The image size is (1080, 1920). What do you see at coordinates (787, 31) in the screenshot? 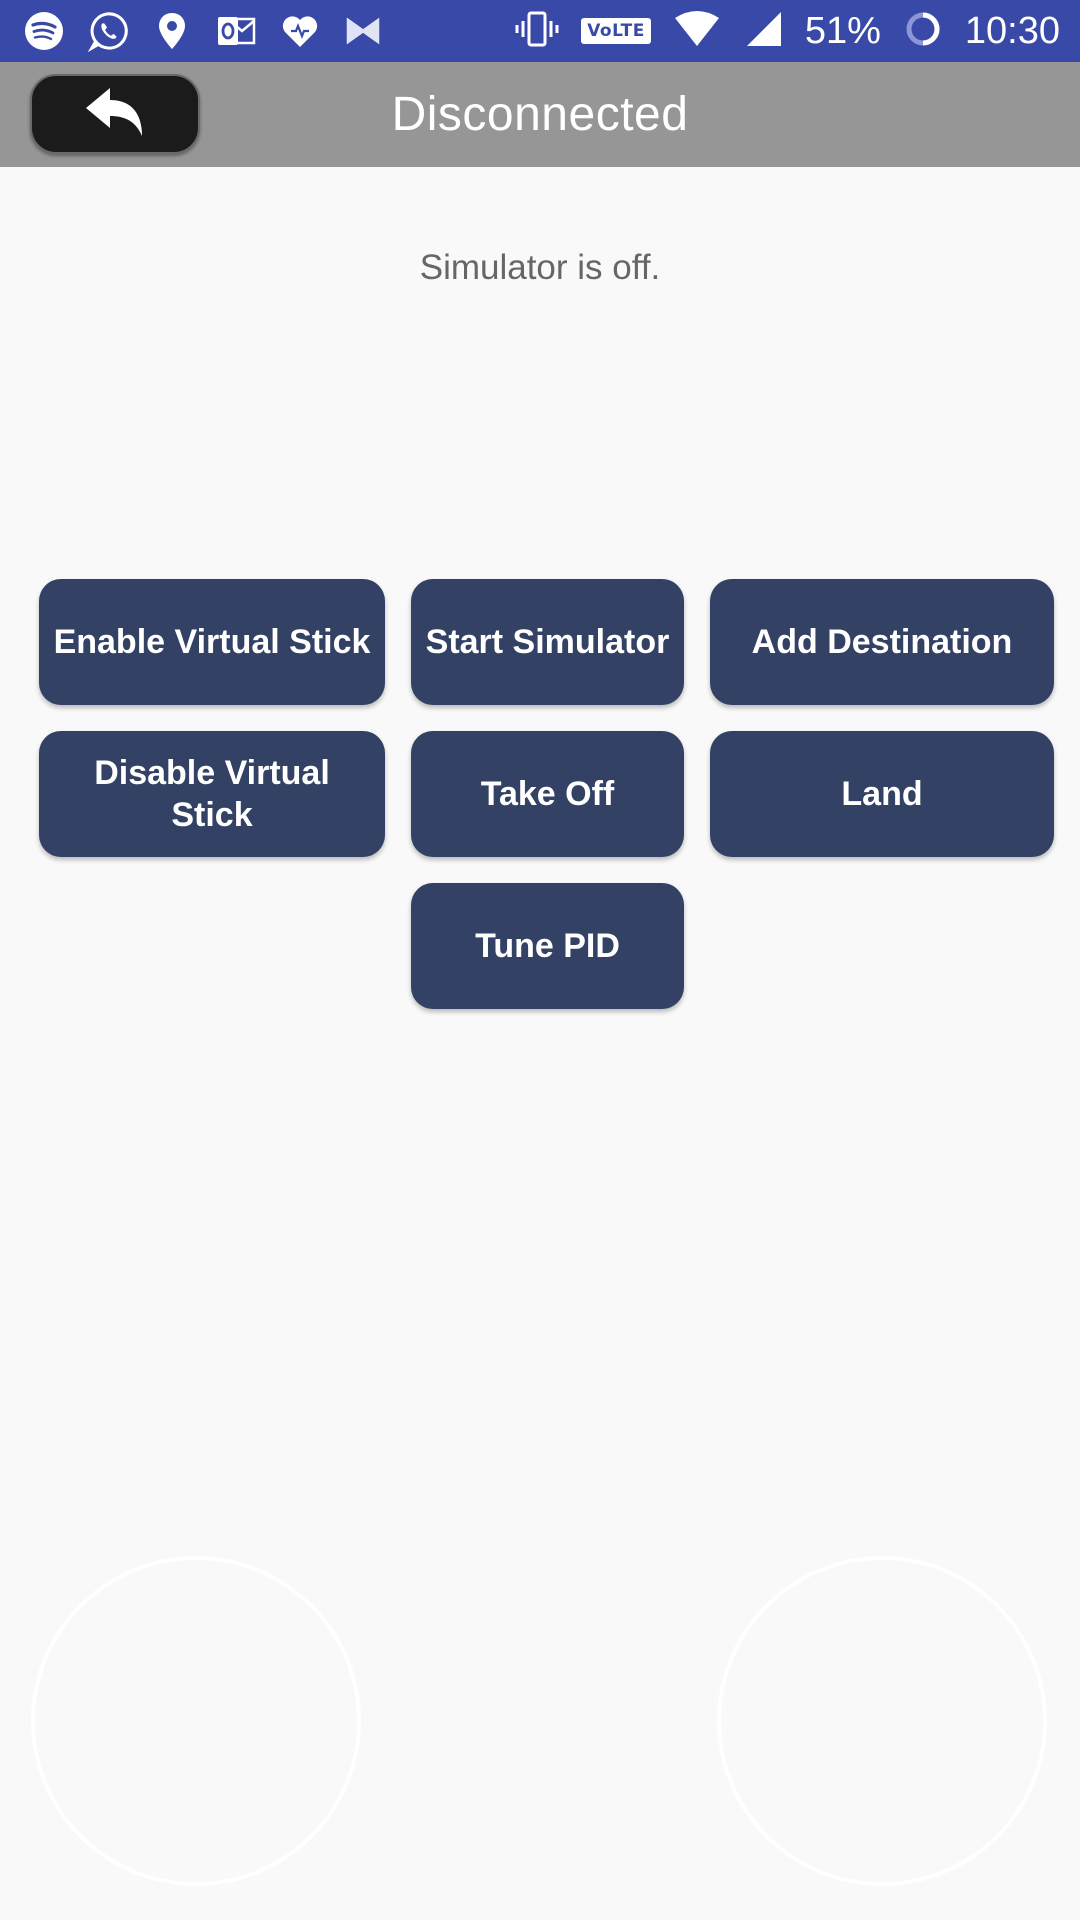
I see `system-indicators: VoLTE 51% 10:30` at bounding box center [787, 31].